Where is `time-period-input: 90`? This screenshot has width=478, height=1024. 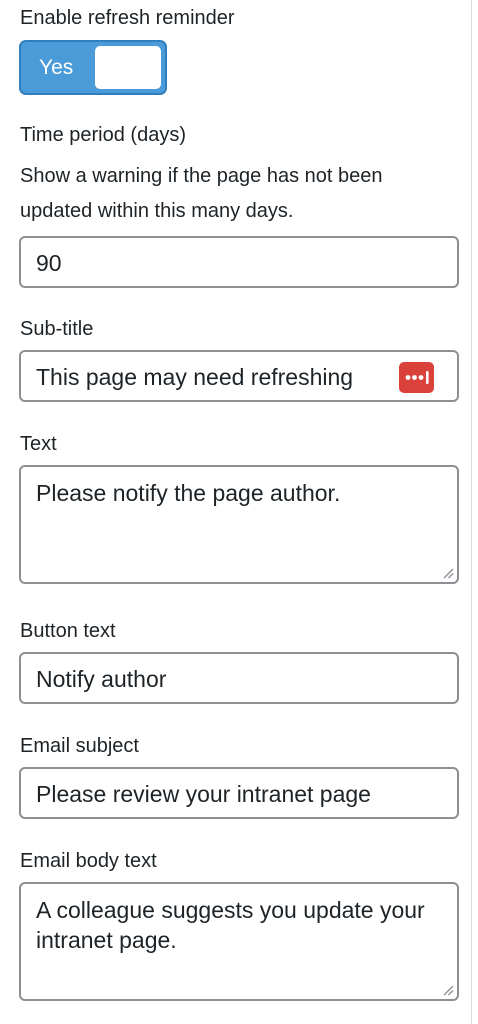
time-period-input: 90 is located at coordinates (239, 262).